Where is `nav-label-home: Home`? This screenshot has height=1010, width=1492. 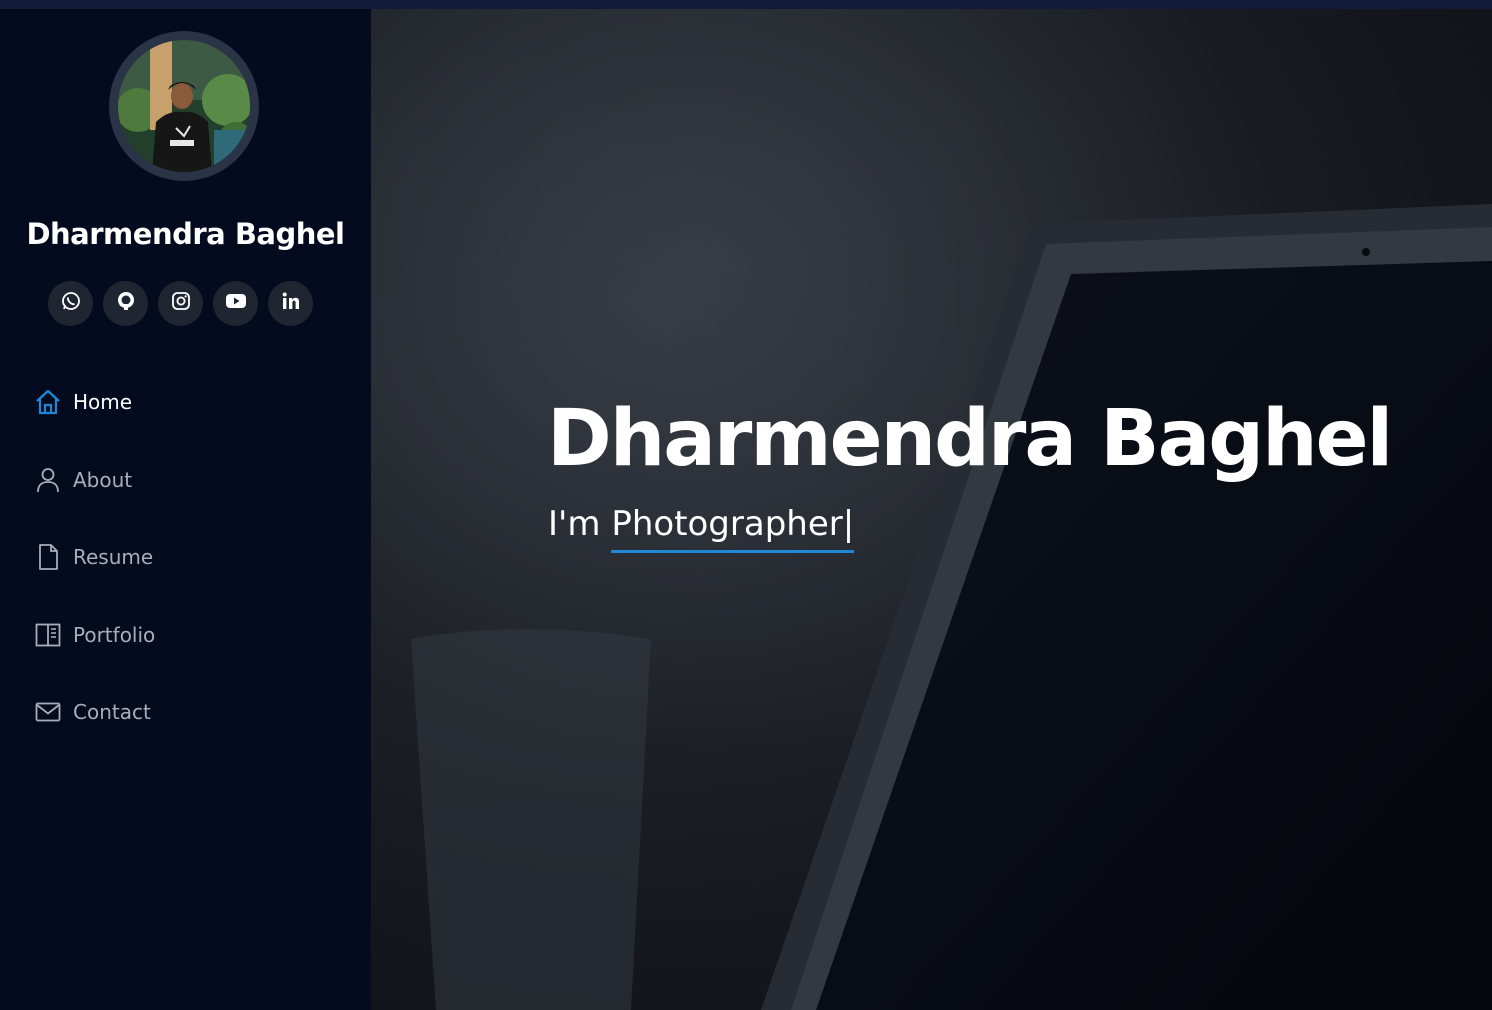 nav-label-home: Home is located at coordinates (103, 402).